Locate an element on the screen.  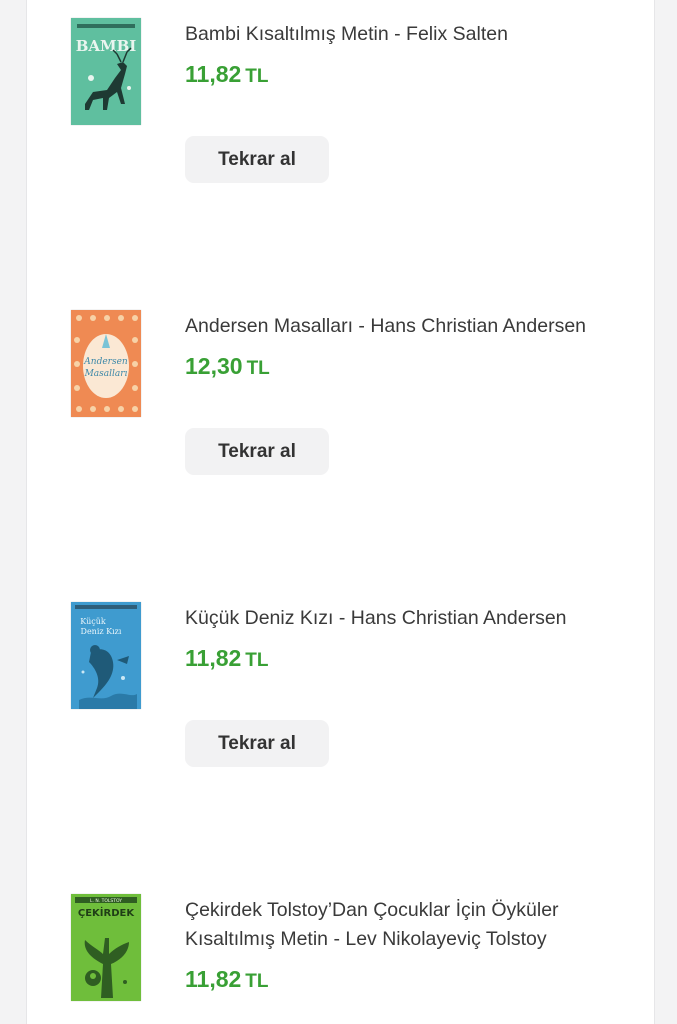
price-amount: 12,30 is located at coordinates (214, 366).